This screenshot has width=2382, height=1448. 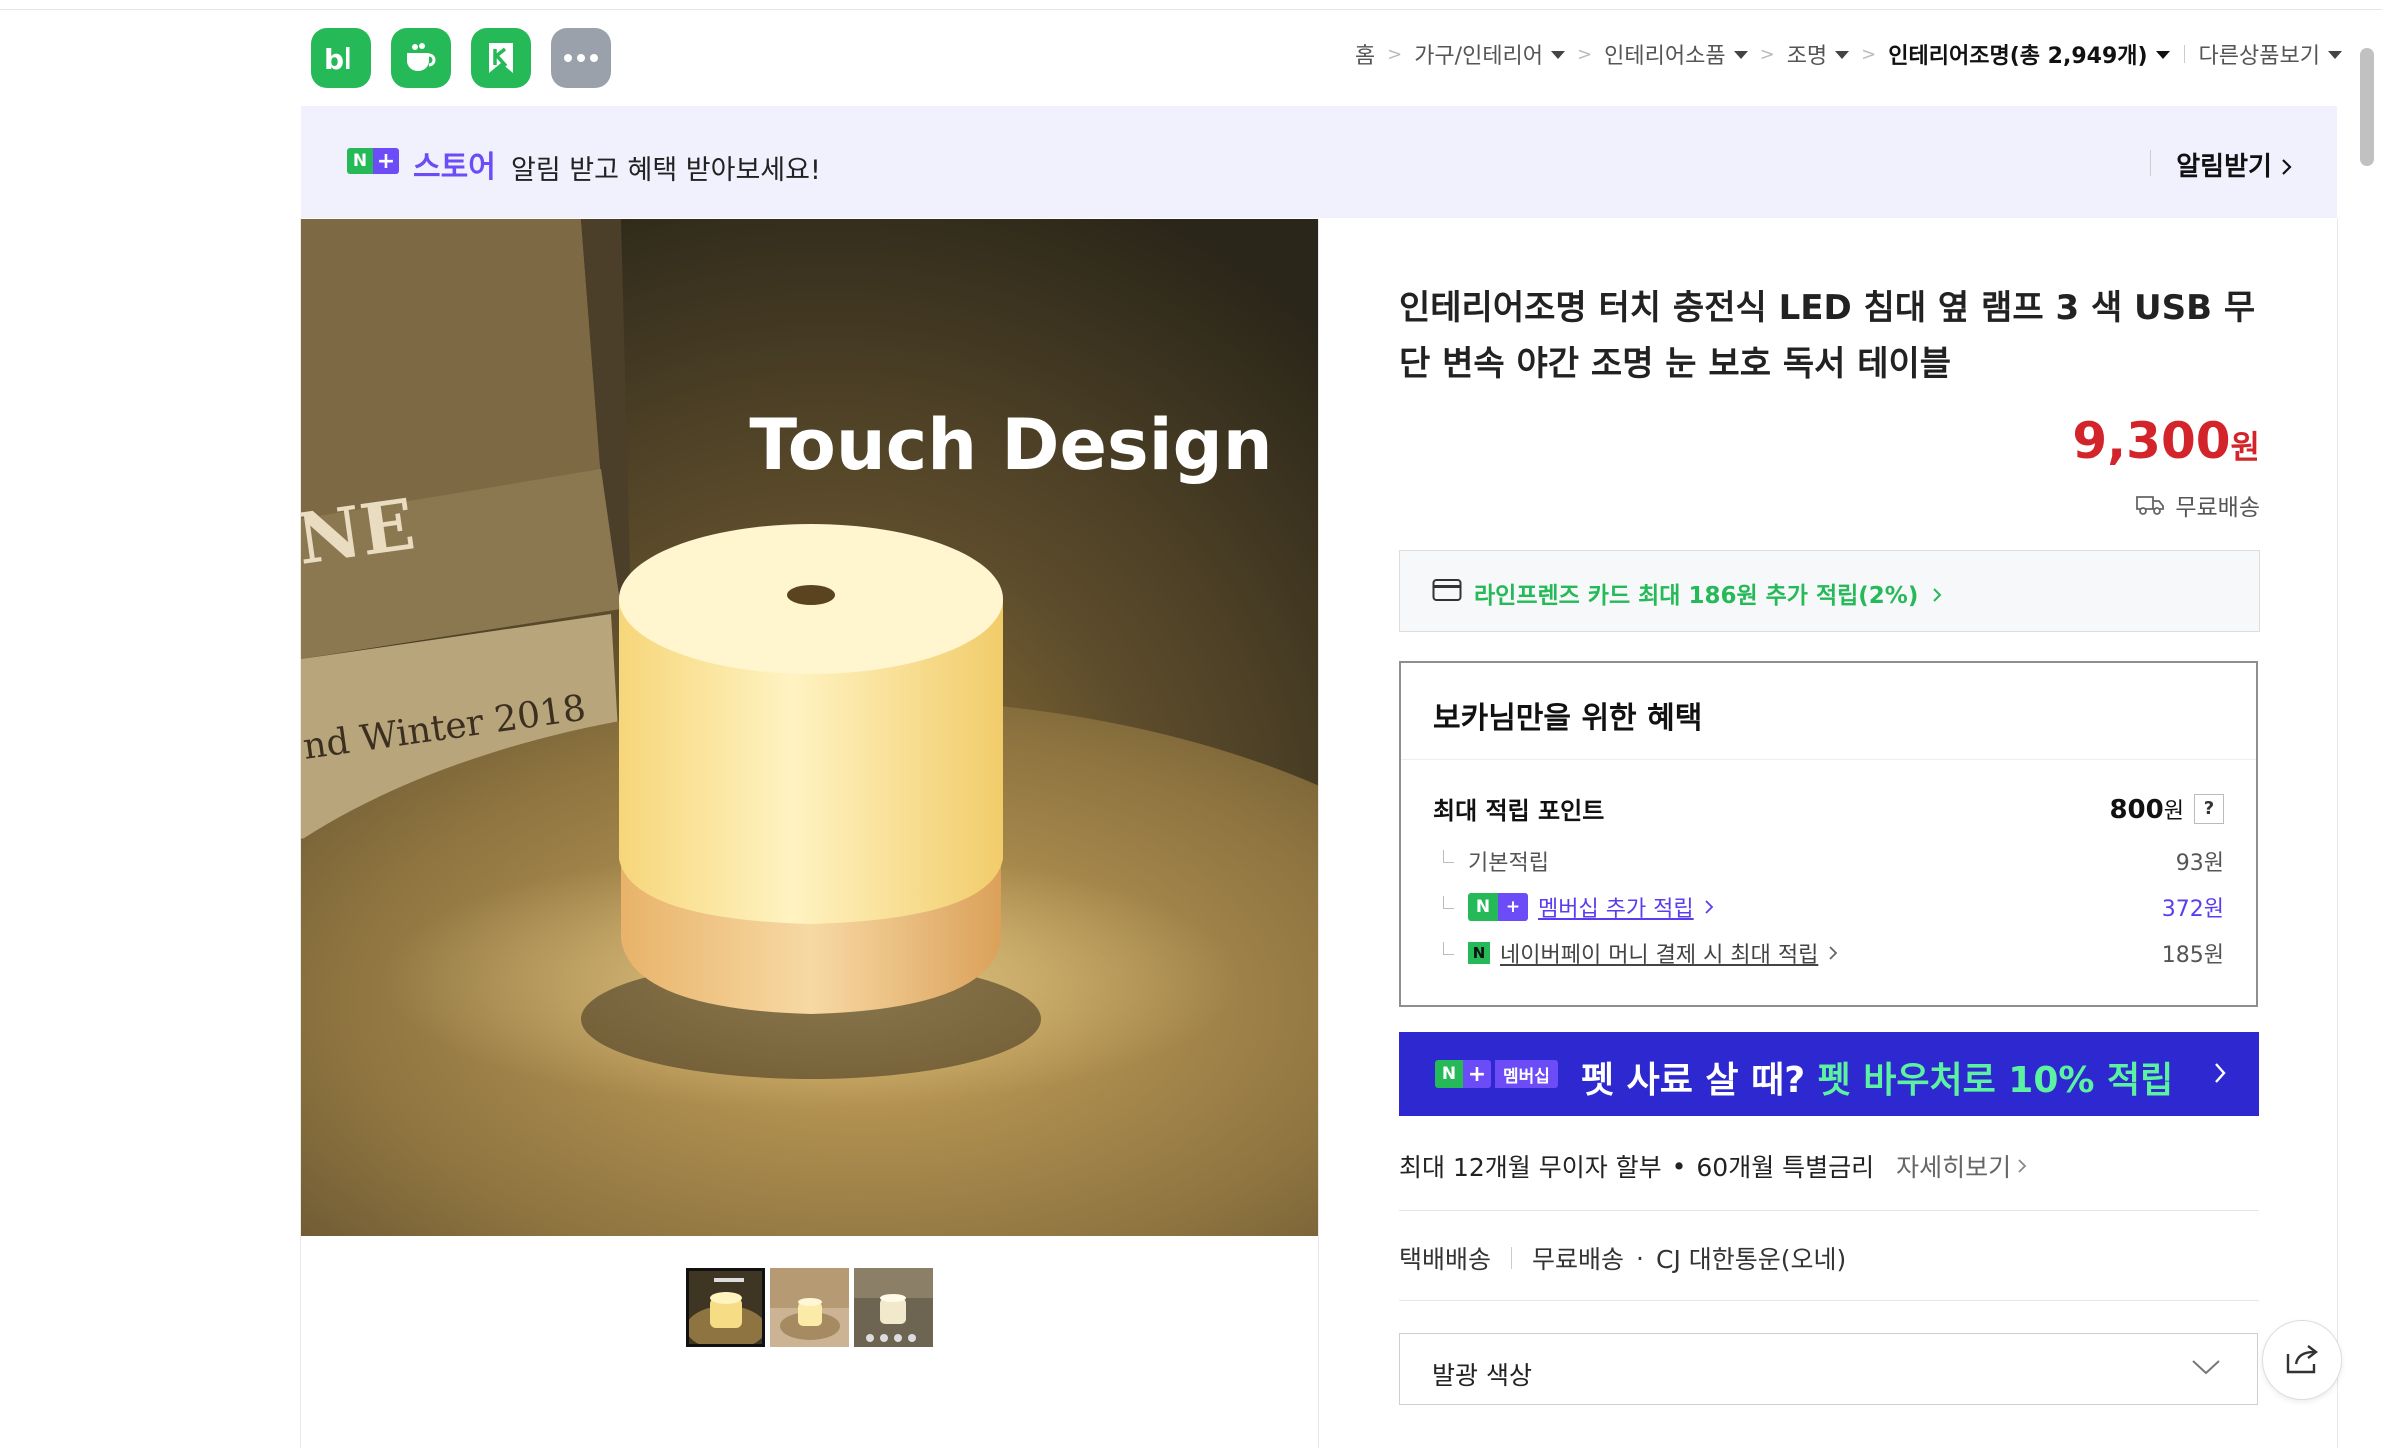 I want to click on promo-text-main: 펫 사료 살 때?, so click(x=1693, y=1080).